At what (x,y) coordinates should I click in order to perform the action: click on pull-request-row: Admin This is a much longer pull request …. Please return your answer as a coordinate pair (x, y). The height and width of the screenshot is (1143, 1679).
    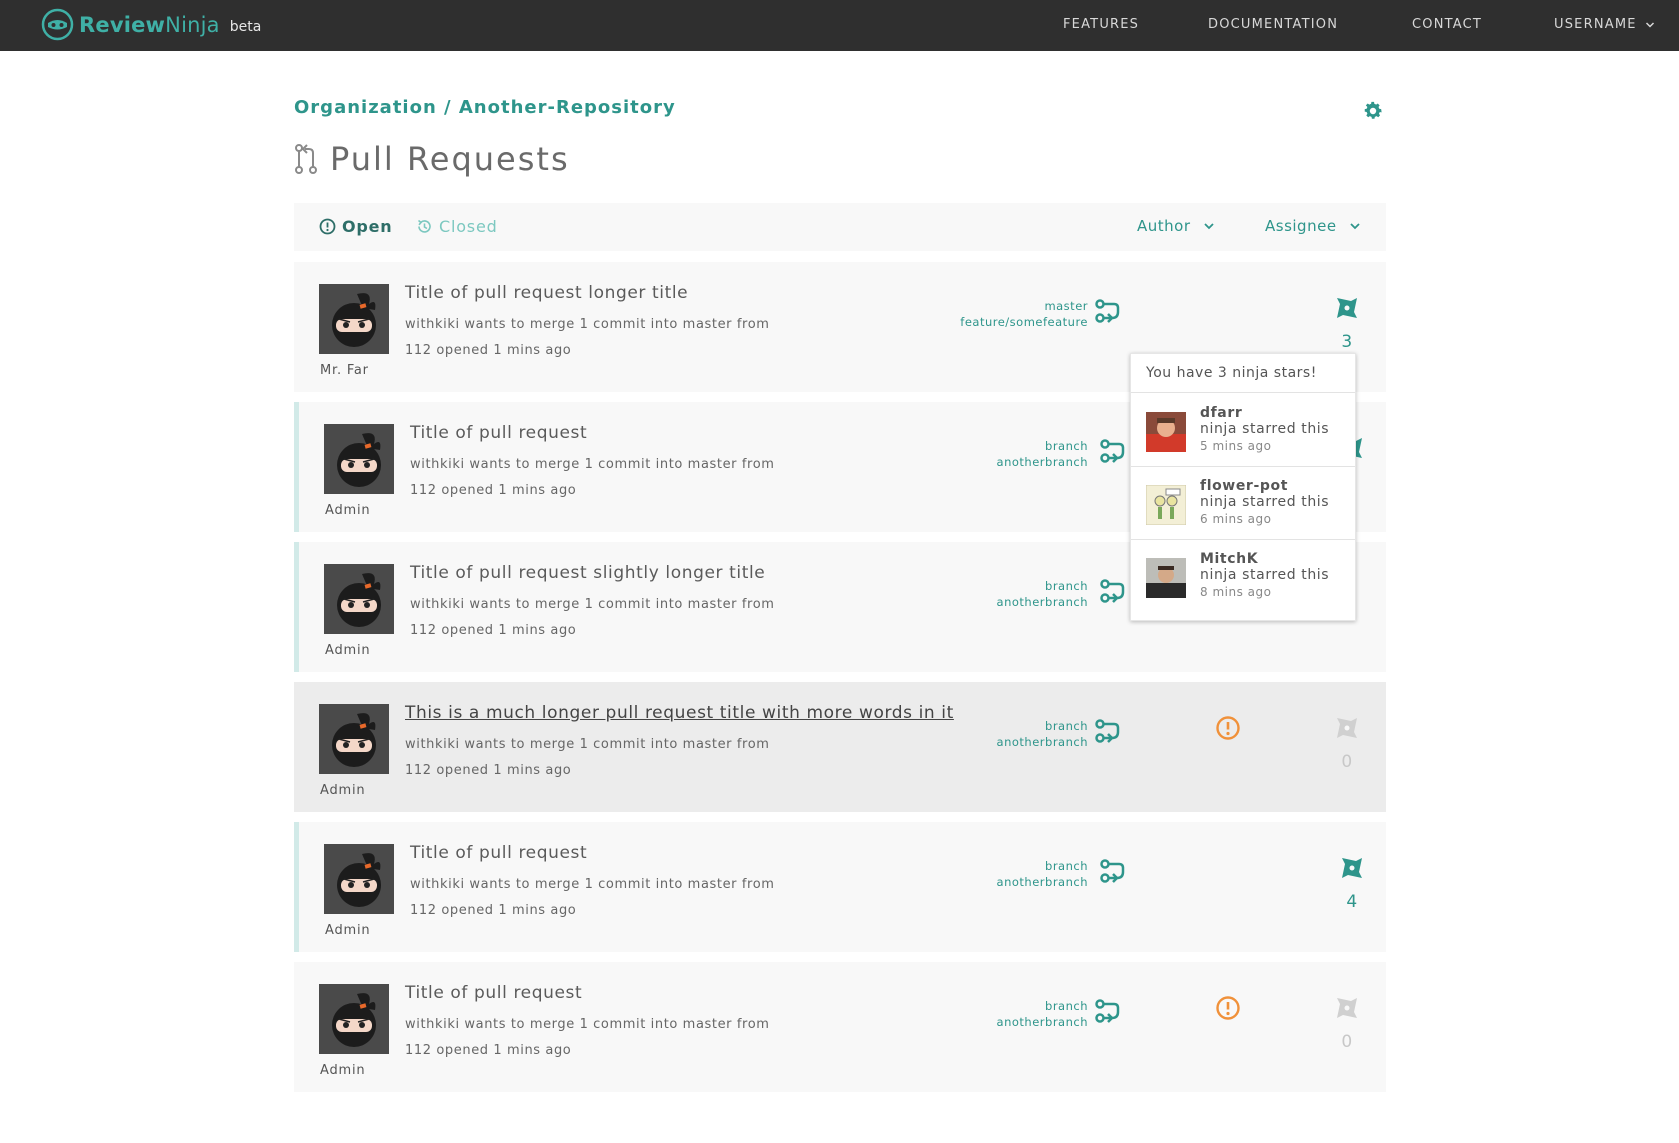
    Looking at the image, I should click on (840, 747).